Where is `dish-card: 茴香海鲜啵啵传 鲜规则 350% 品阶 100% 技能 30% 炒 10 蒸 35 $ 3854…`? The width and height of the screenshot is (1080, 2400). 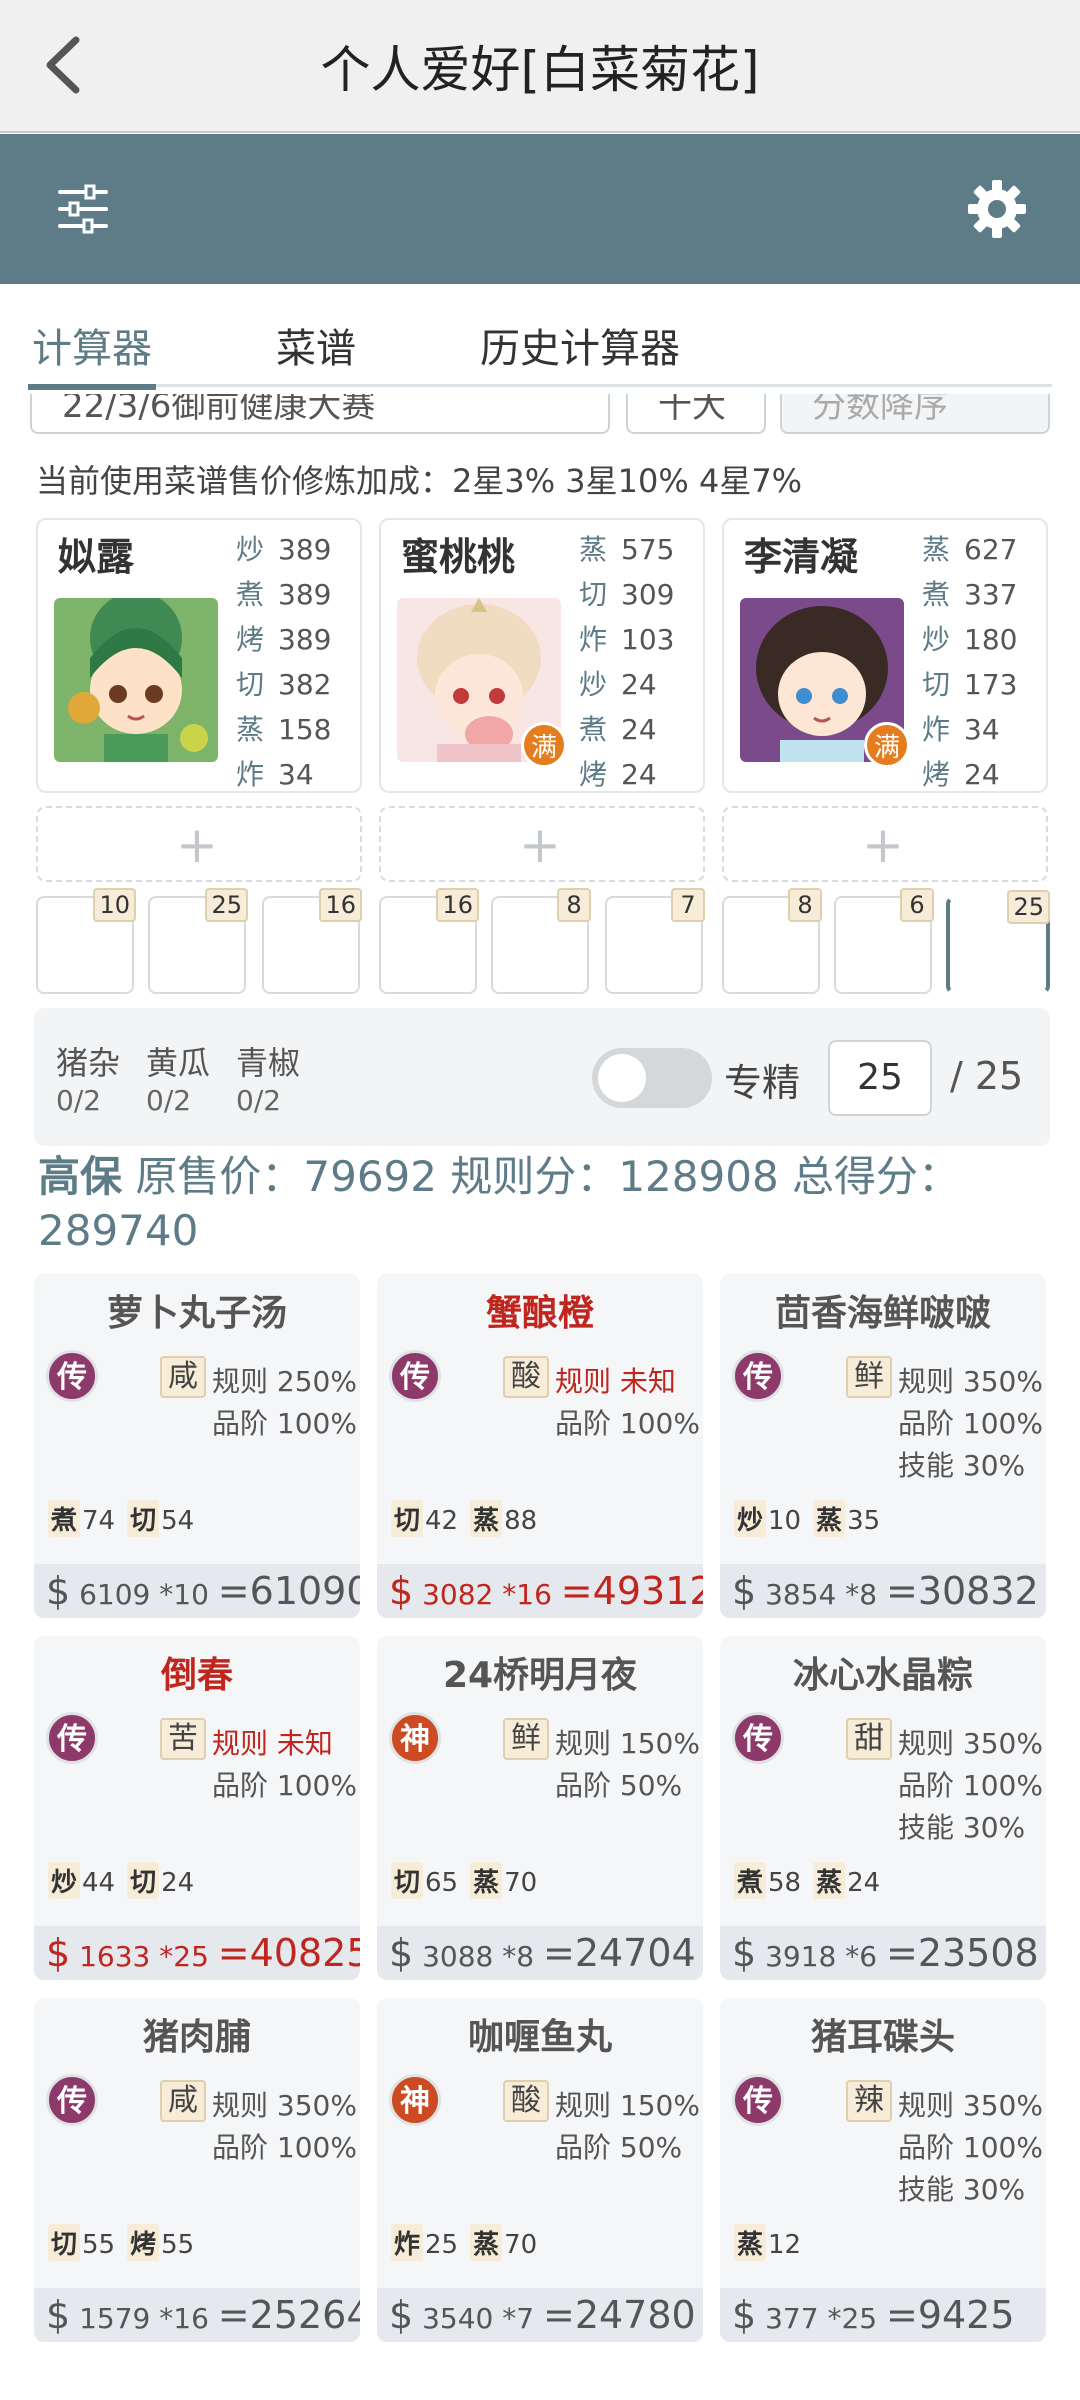 dish-card: 茴香海鲜啵啵传 鲜规则 350% 品阶 100% 技能 30% 炒 10 蒸 35 $ 3854… is located at coordinates (883, 1446).